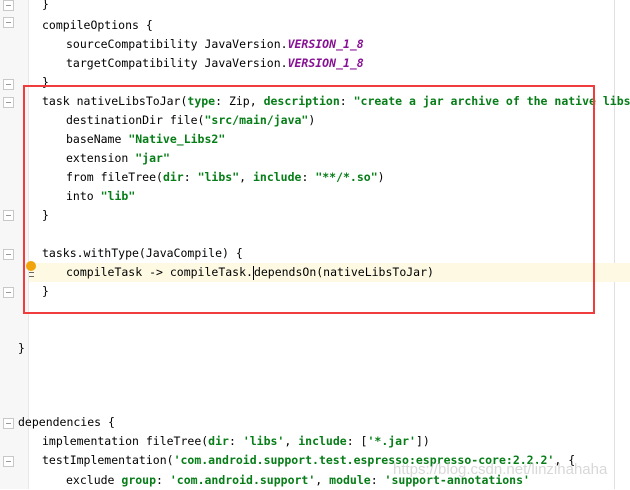 The image size is (630, 490). What do you see at coordinates (159, 272) in the screenshot?
I see `code-token: compileTask -> compileTask.` at bounding box center [159, 272].